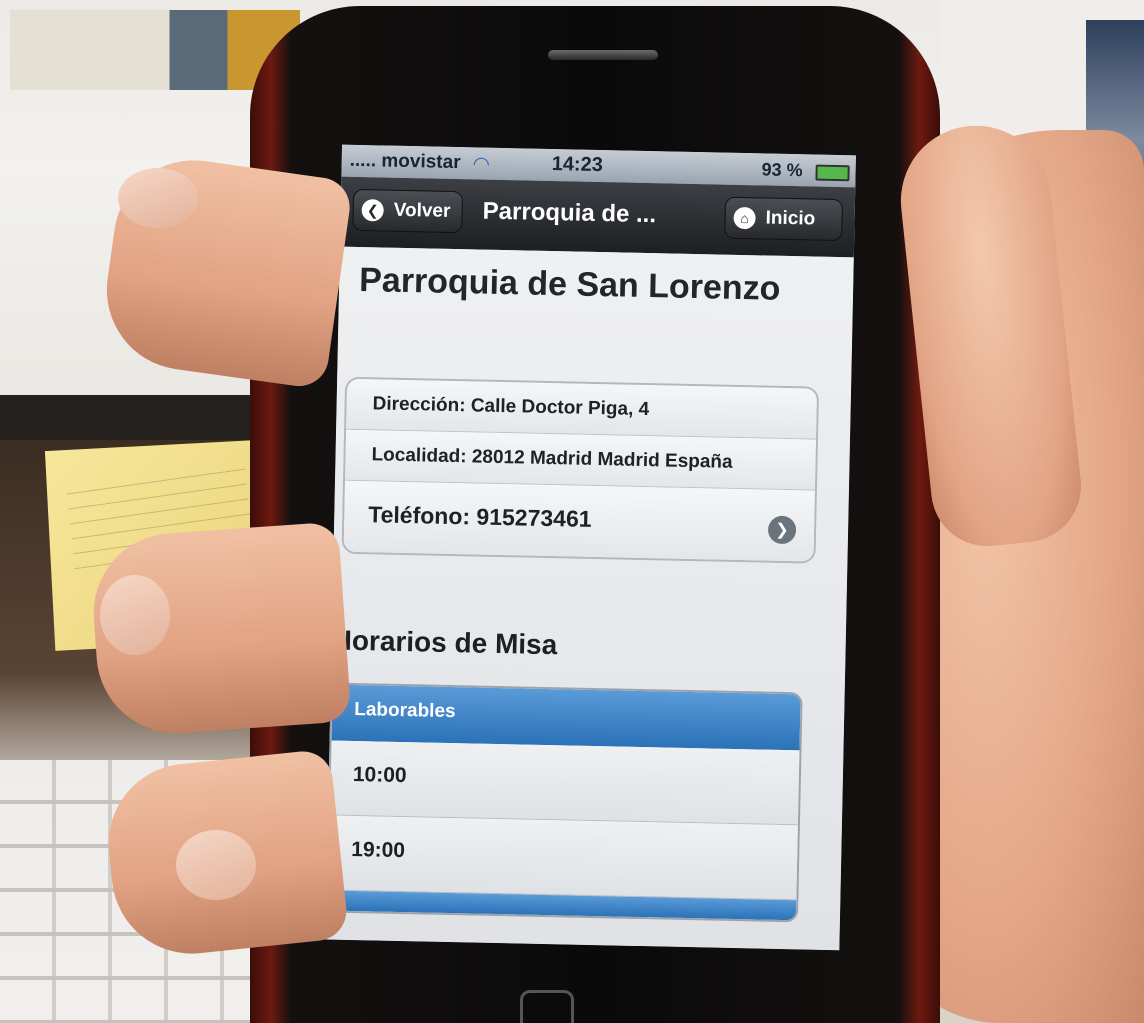 The image size is (1144, 1023). What do you see at coordinates (782, 530) in the screenshot?
I see `chevron-right-icon: ❯` at bounding box center [782, 530].